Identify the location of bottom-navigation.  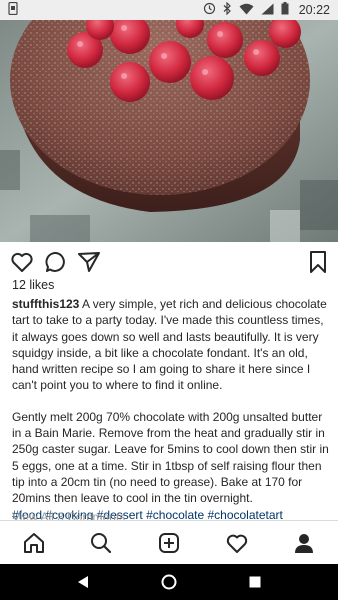
(169, 542).